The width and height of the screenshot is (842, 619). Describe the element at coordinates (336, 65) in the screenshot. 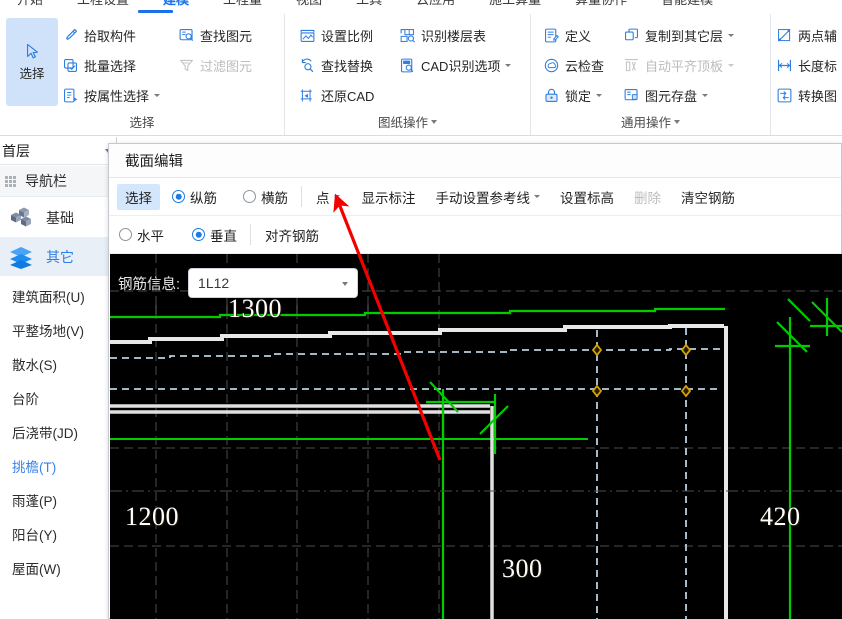

I see `ribbon-item-find-replace: 查找替换` at that location.